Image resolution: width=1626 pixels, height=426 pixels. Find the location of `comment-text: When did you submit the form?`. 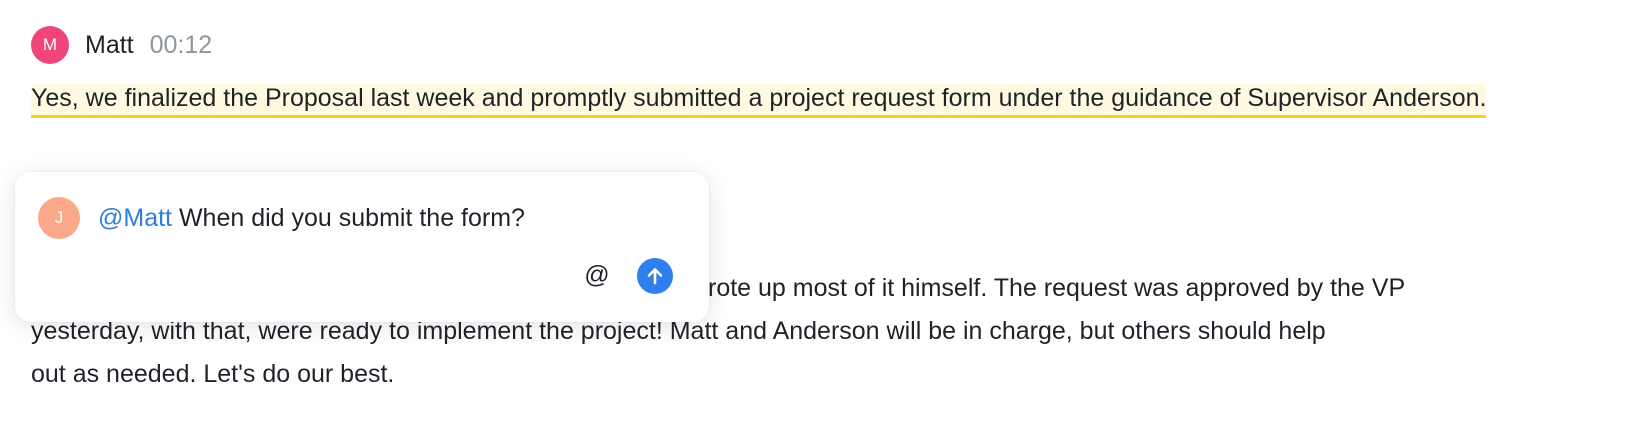

comment-text: When did you submit the form? is located at coordinates (348, 218).